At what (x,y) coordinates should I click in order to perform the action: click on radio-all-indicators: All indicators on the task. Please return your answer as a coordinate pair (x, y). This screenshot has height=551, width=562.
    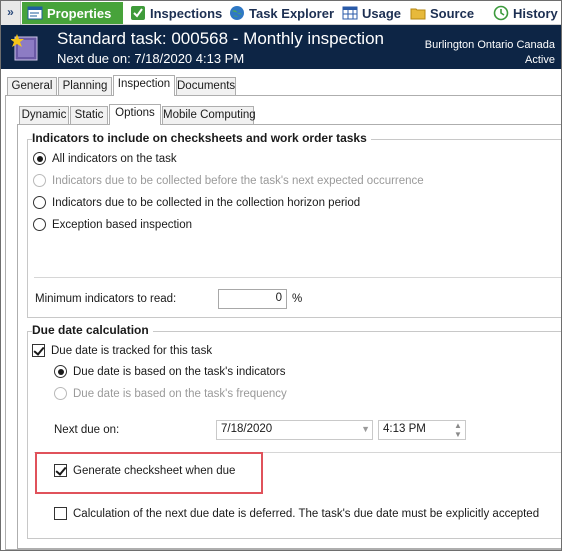
    Looking at the image, I should click on (105, 158).